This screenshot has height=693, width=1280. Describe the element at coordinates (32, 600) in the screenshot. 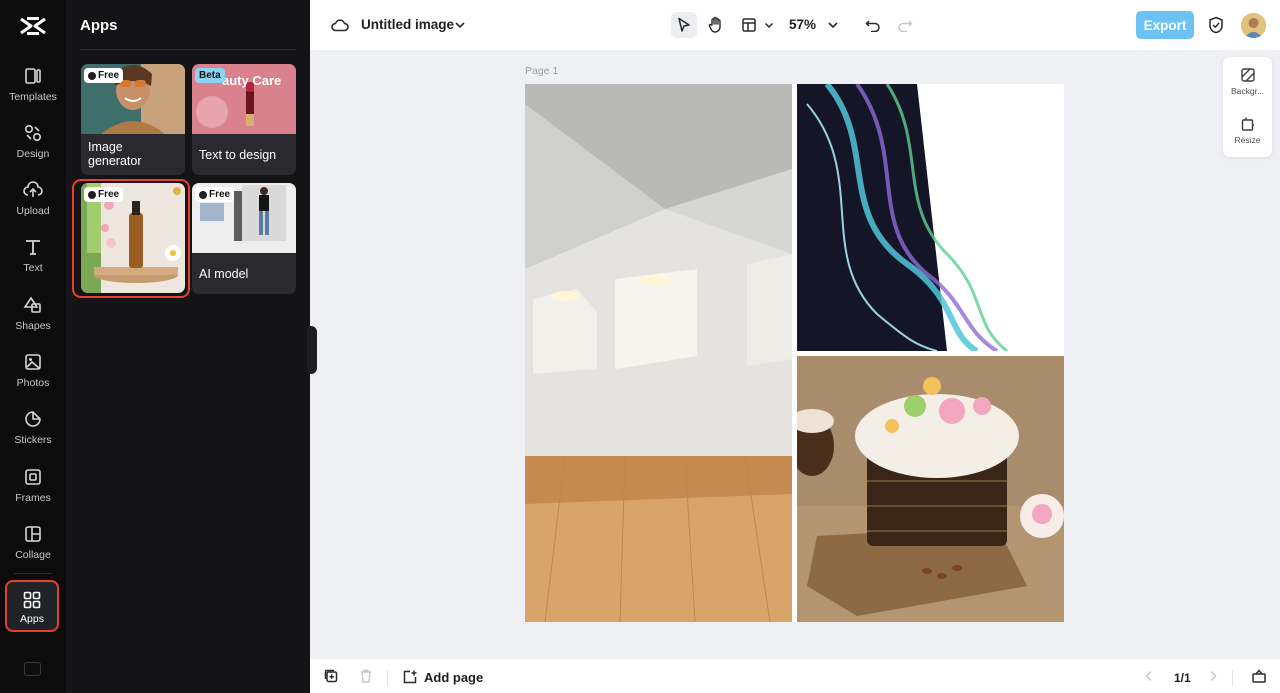

I see `apps-icon` at that location.